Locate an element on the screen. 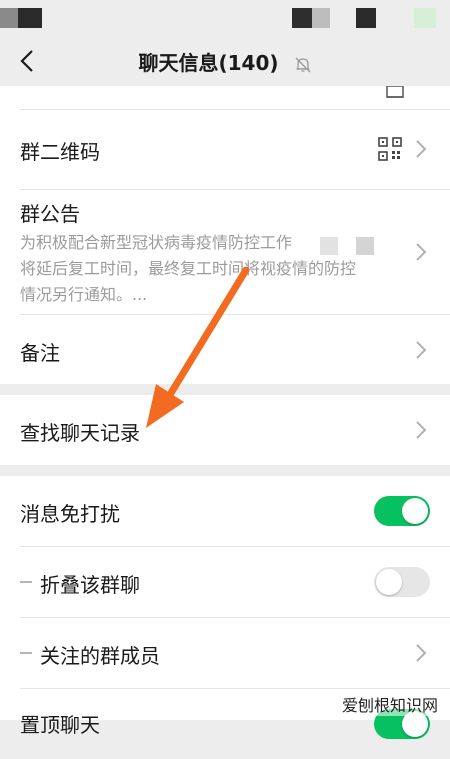 The width and height of the screenshot is (450, 759). followed-members-row: 关注的群成员 is located at coordinates (225, 653).